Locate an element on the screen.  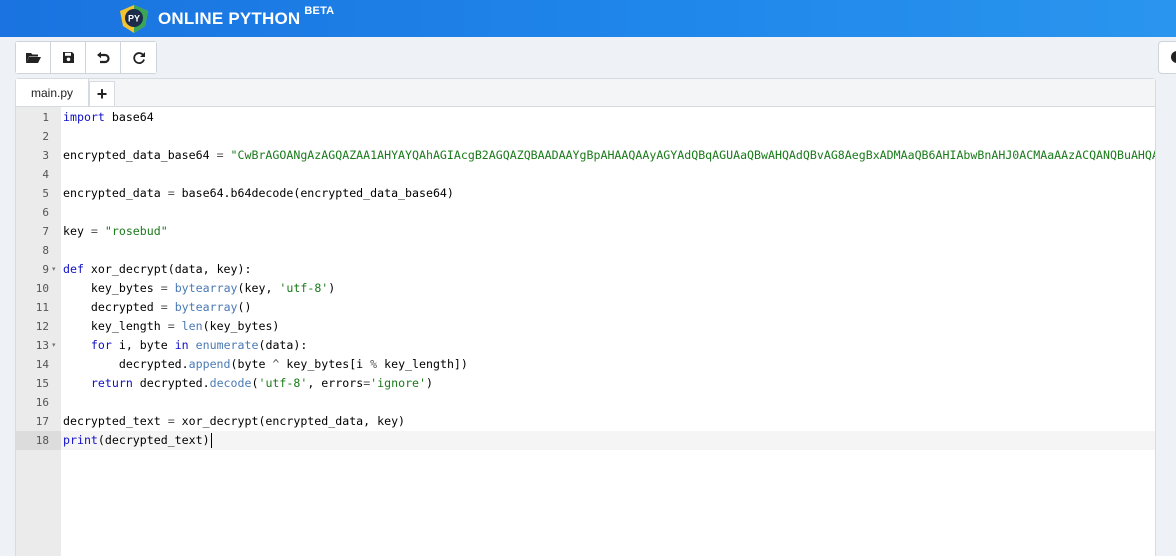
floppy-disk-icon is located at coordinates (68, 57).